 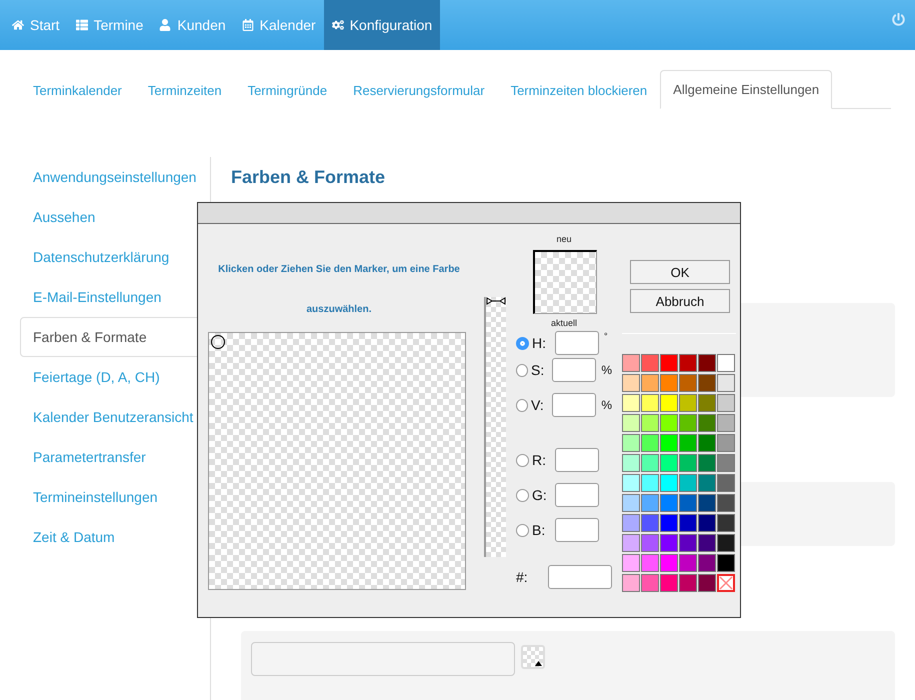 I want to click on hex-input-field, so click(x=580, y=577).